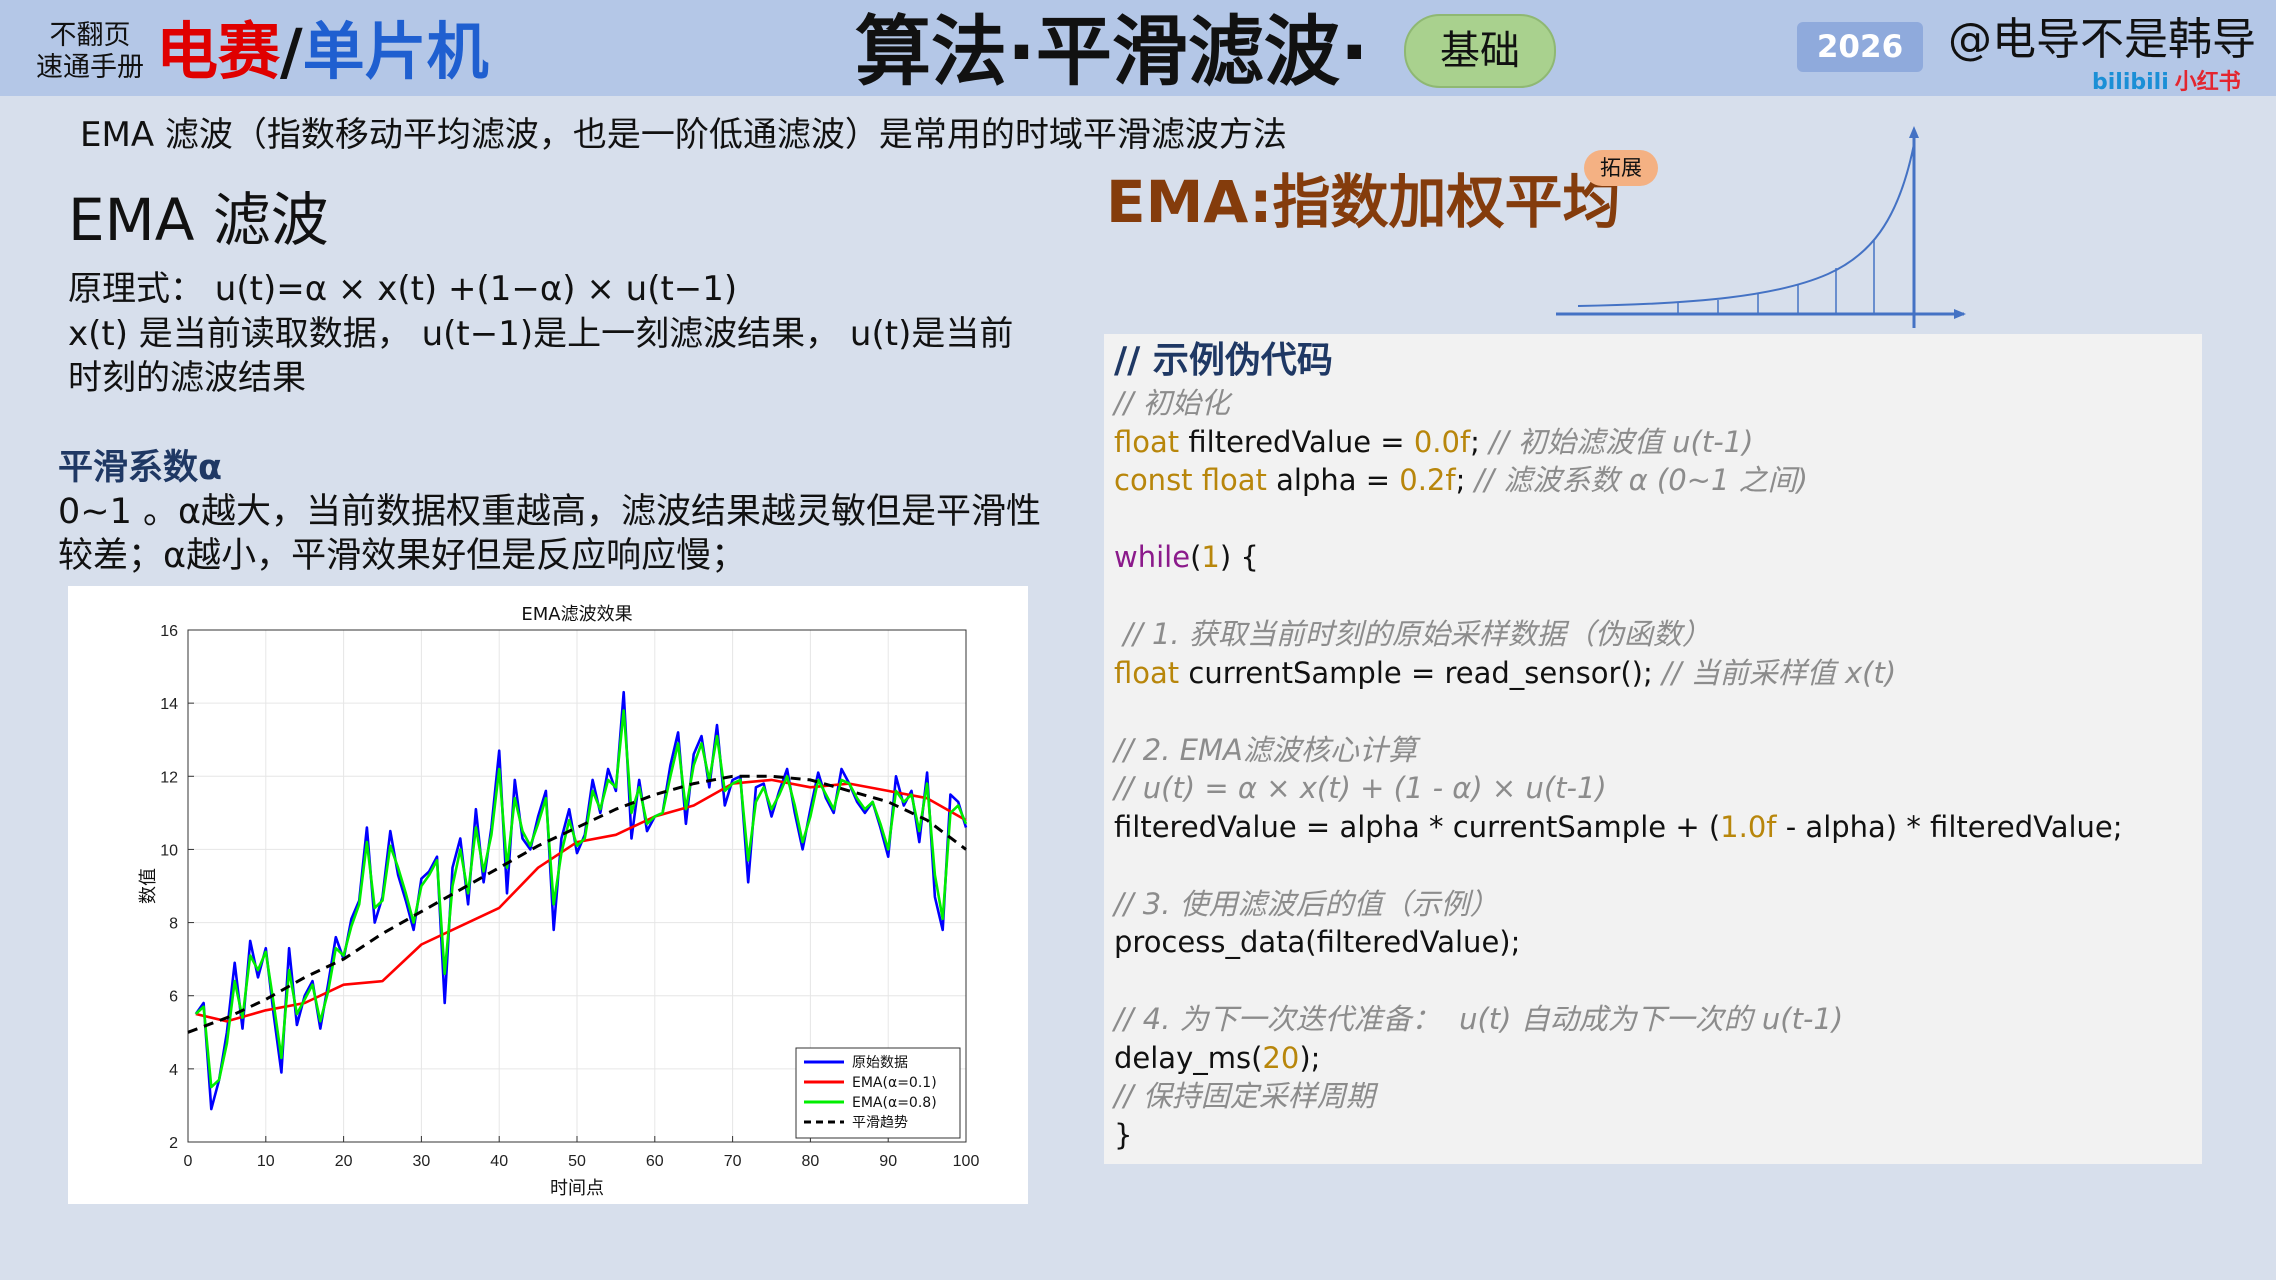 The image size is (2276, 1280). Describe the element at coordinates (169, 704) in the screenshot. I see `y-tick-label: 14` at that location.